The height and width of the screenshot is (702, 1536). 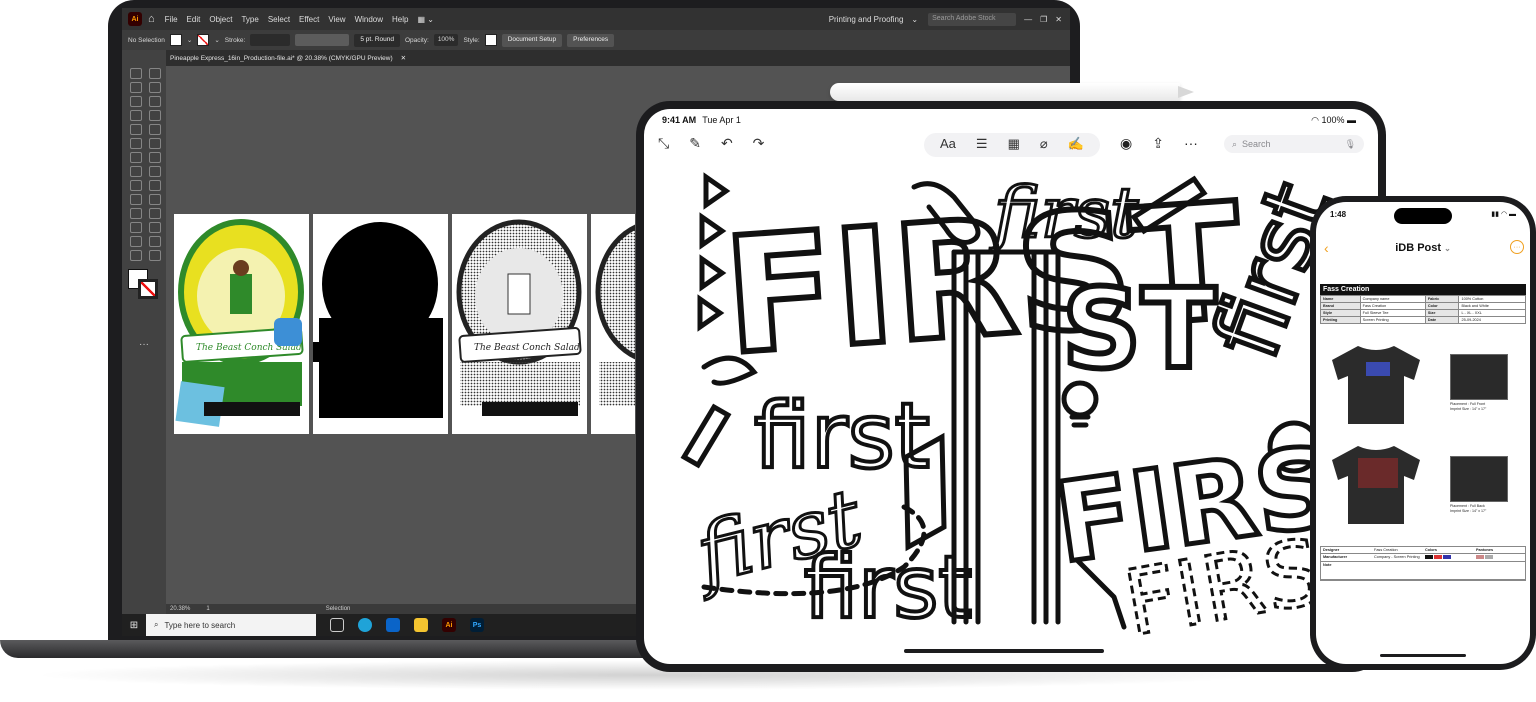 I want to click on rotate-tool-icon, so click(x=136, y=157).